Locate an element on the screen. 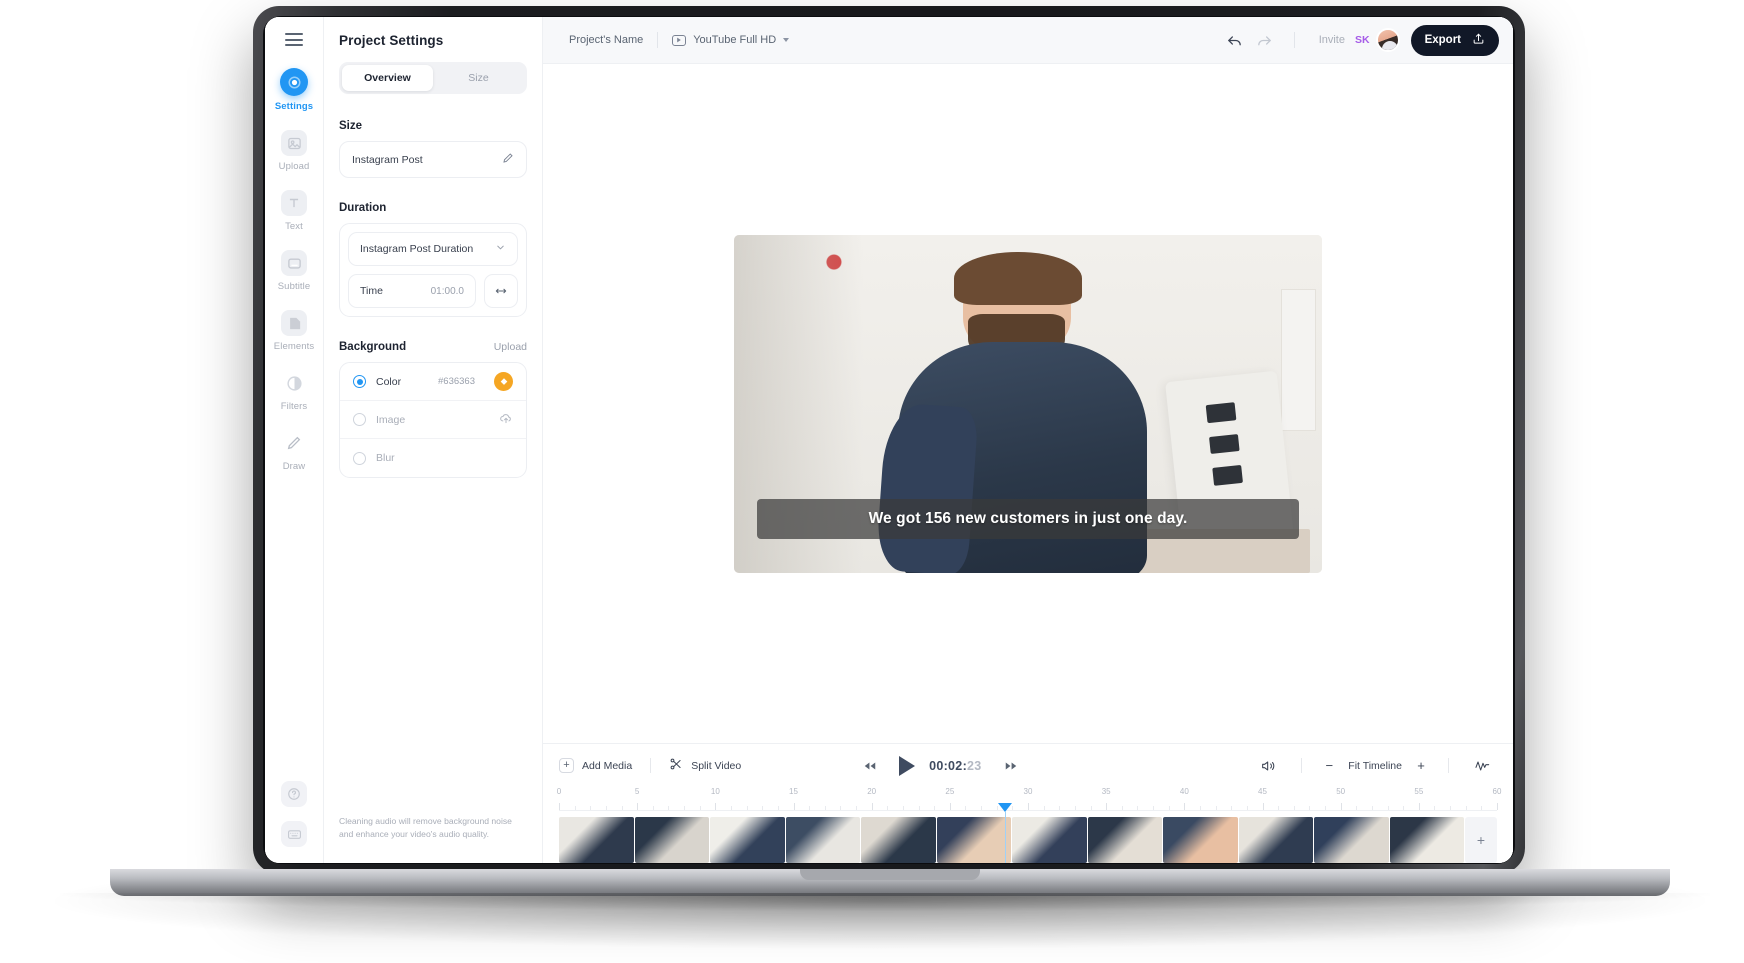  hamburger-icon is located at coordinates (294, 39).